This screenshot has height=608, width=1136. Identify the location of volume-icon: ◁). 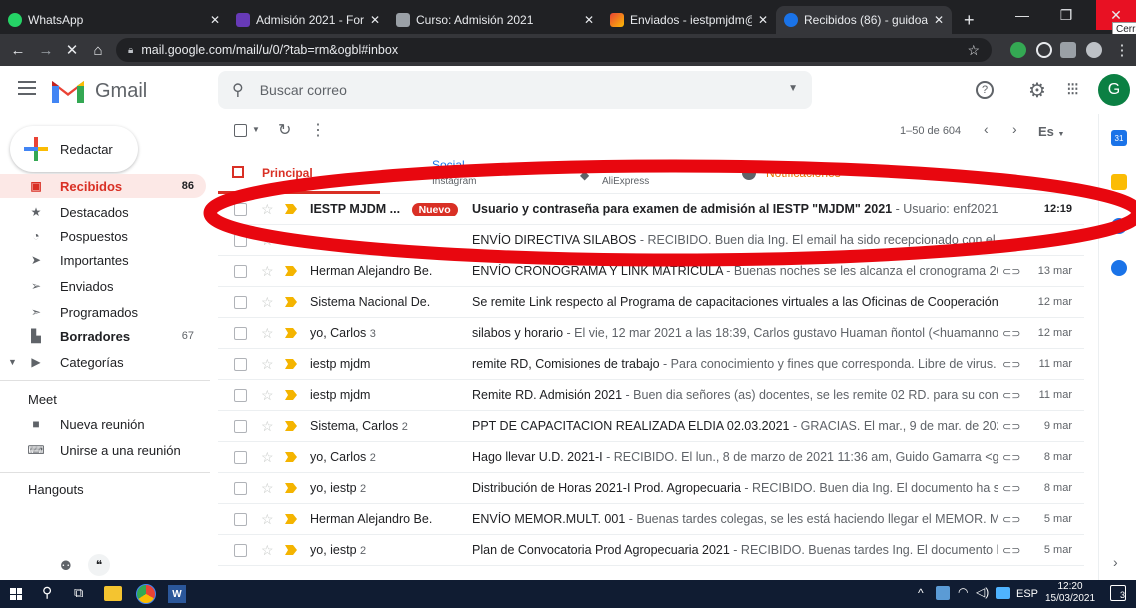
(982, 592).